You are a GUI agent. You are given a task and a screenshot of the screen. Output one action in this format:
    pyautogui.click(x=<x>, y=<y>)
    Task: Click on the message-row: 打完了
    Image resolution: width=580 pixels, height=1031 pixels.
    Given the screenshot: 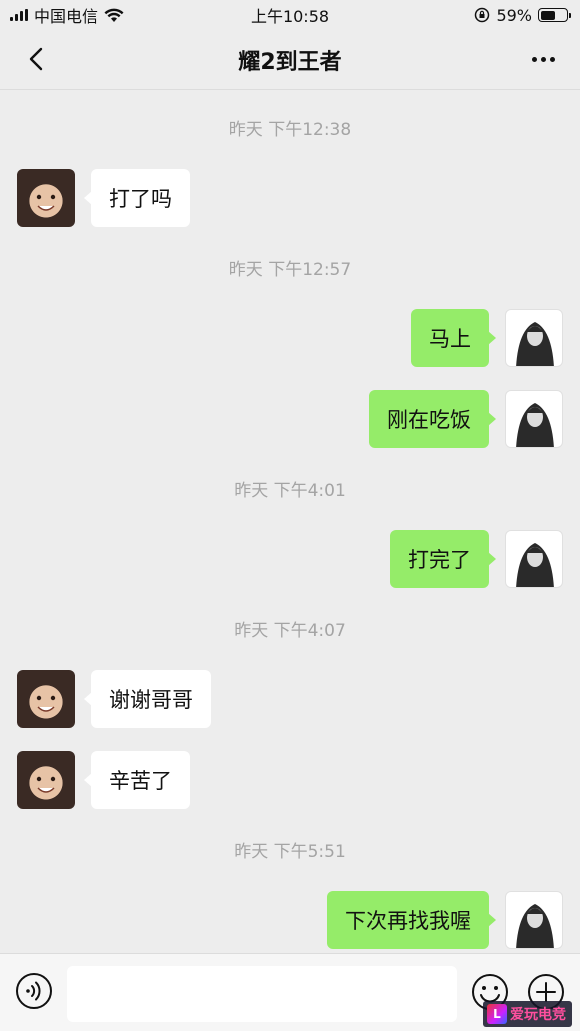 What is the action you would take?
    pyautogui.click(x=290, y=559)
    